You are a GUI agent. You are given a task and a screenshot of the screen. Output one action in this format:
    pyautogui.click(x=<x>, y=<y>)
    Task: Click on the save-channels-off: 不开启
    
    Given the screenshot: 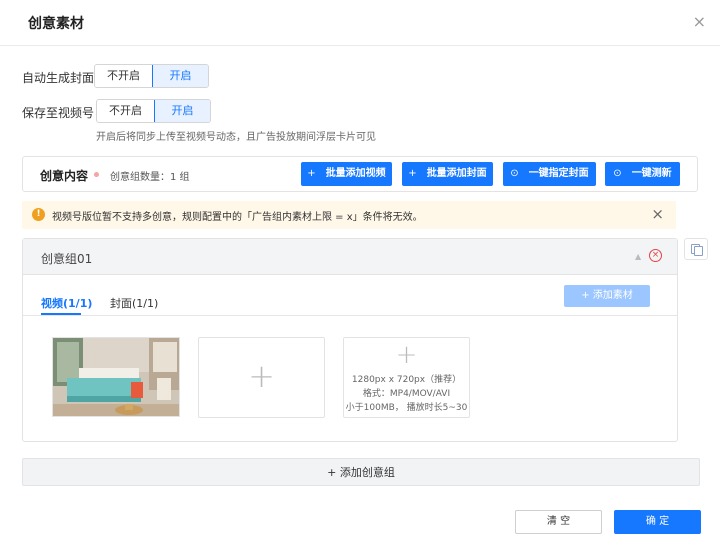 What is the action you would take?
    pyautogui.click(x=125, y=111)
    